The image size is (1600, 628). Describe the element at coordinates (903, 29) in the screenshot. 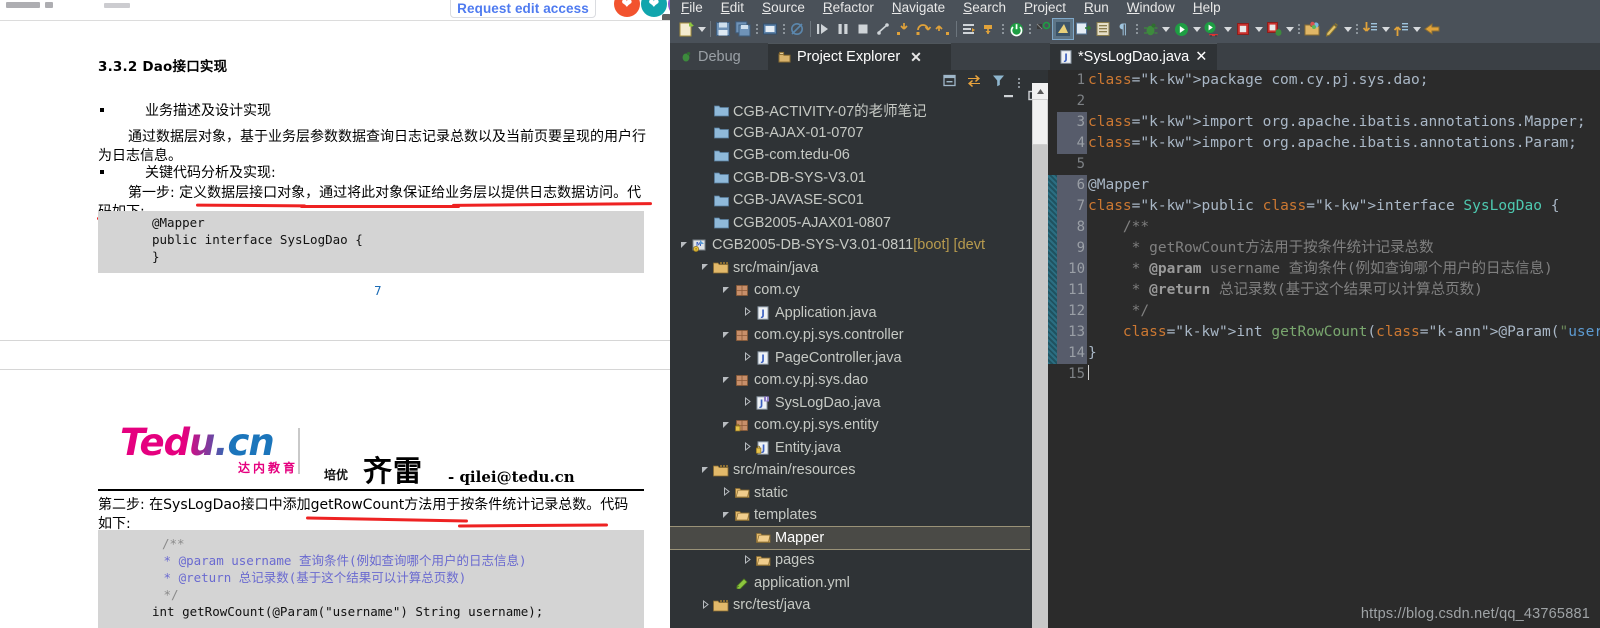

I see `step-into-icon` at that location.